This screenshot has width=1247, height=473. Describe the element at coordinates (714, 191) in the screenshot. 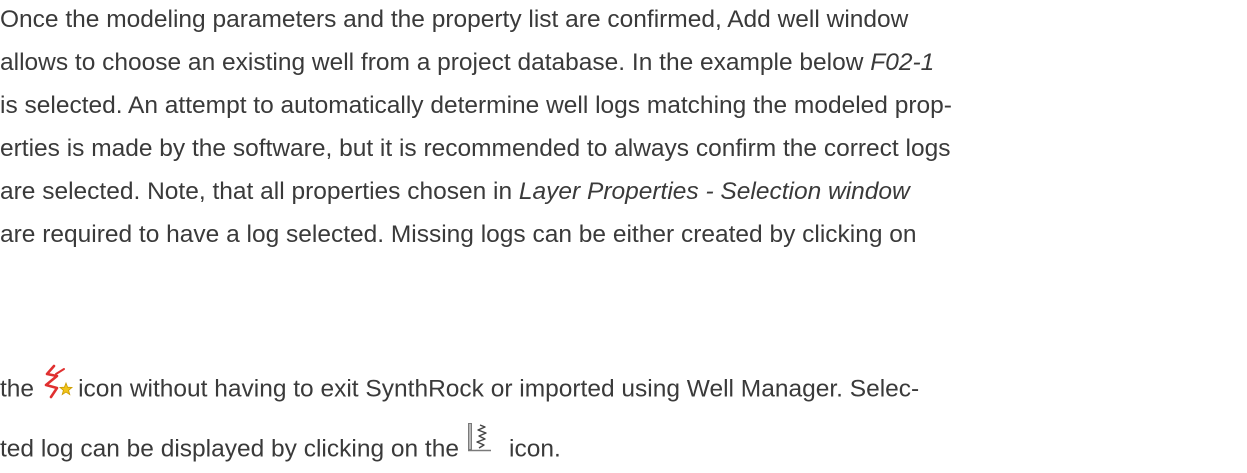

I see `layer-properties-window-name: Layer Properties - Selection window` at that location.